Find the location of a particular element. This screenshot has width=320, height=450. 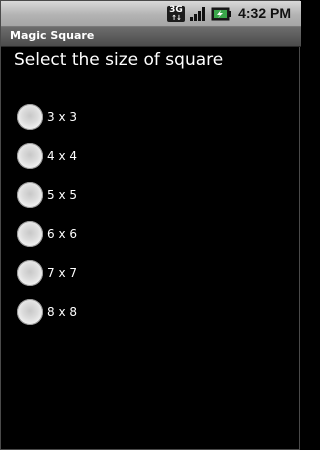

radio-option-label: 3 x 3 is located at coordinates (62, 116).